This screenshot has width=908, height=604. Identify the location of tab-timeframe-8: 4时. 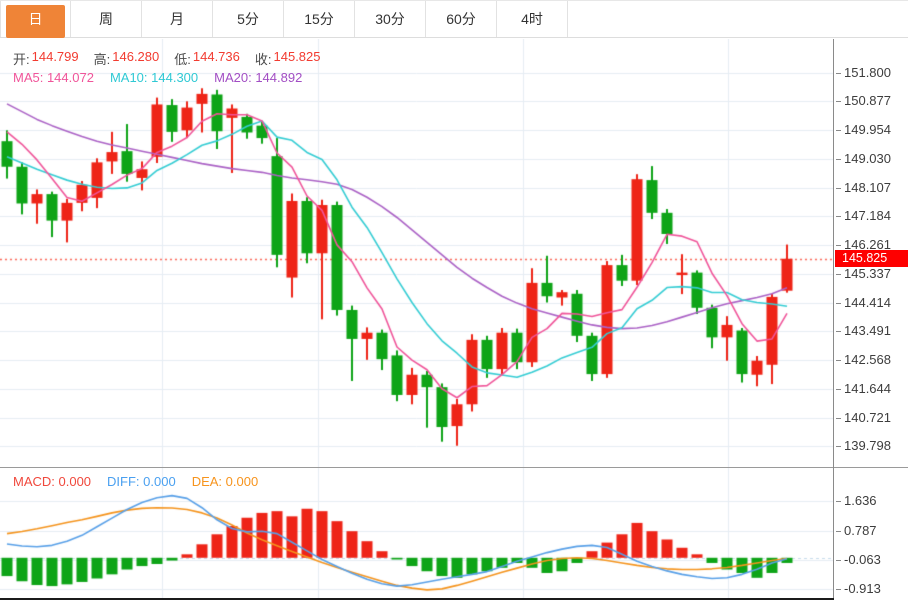
(532, 19).